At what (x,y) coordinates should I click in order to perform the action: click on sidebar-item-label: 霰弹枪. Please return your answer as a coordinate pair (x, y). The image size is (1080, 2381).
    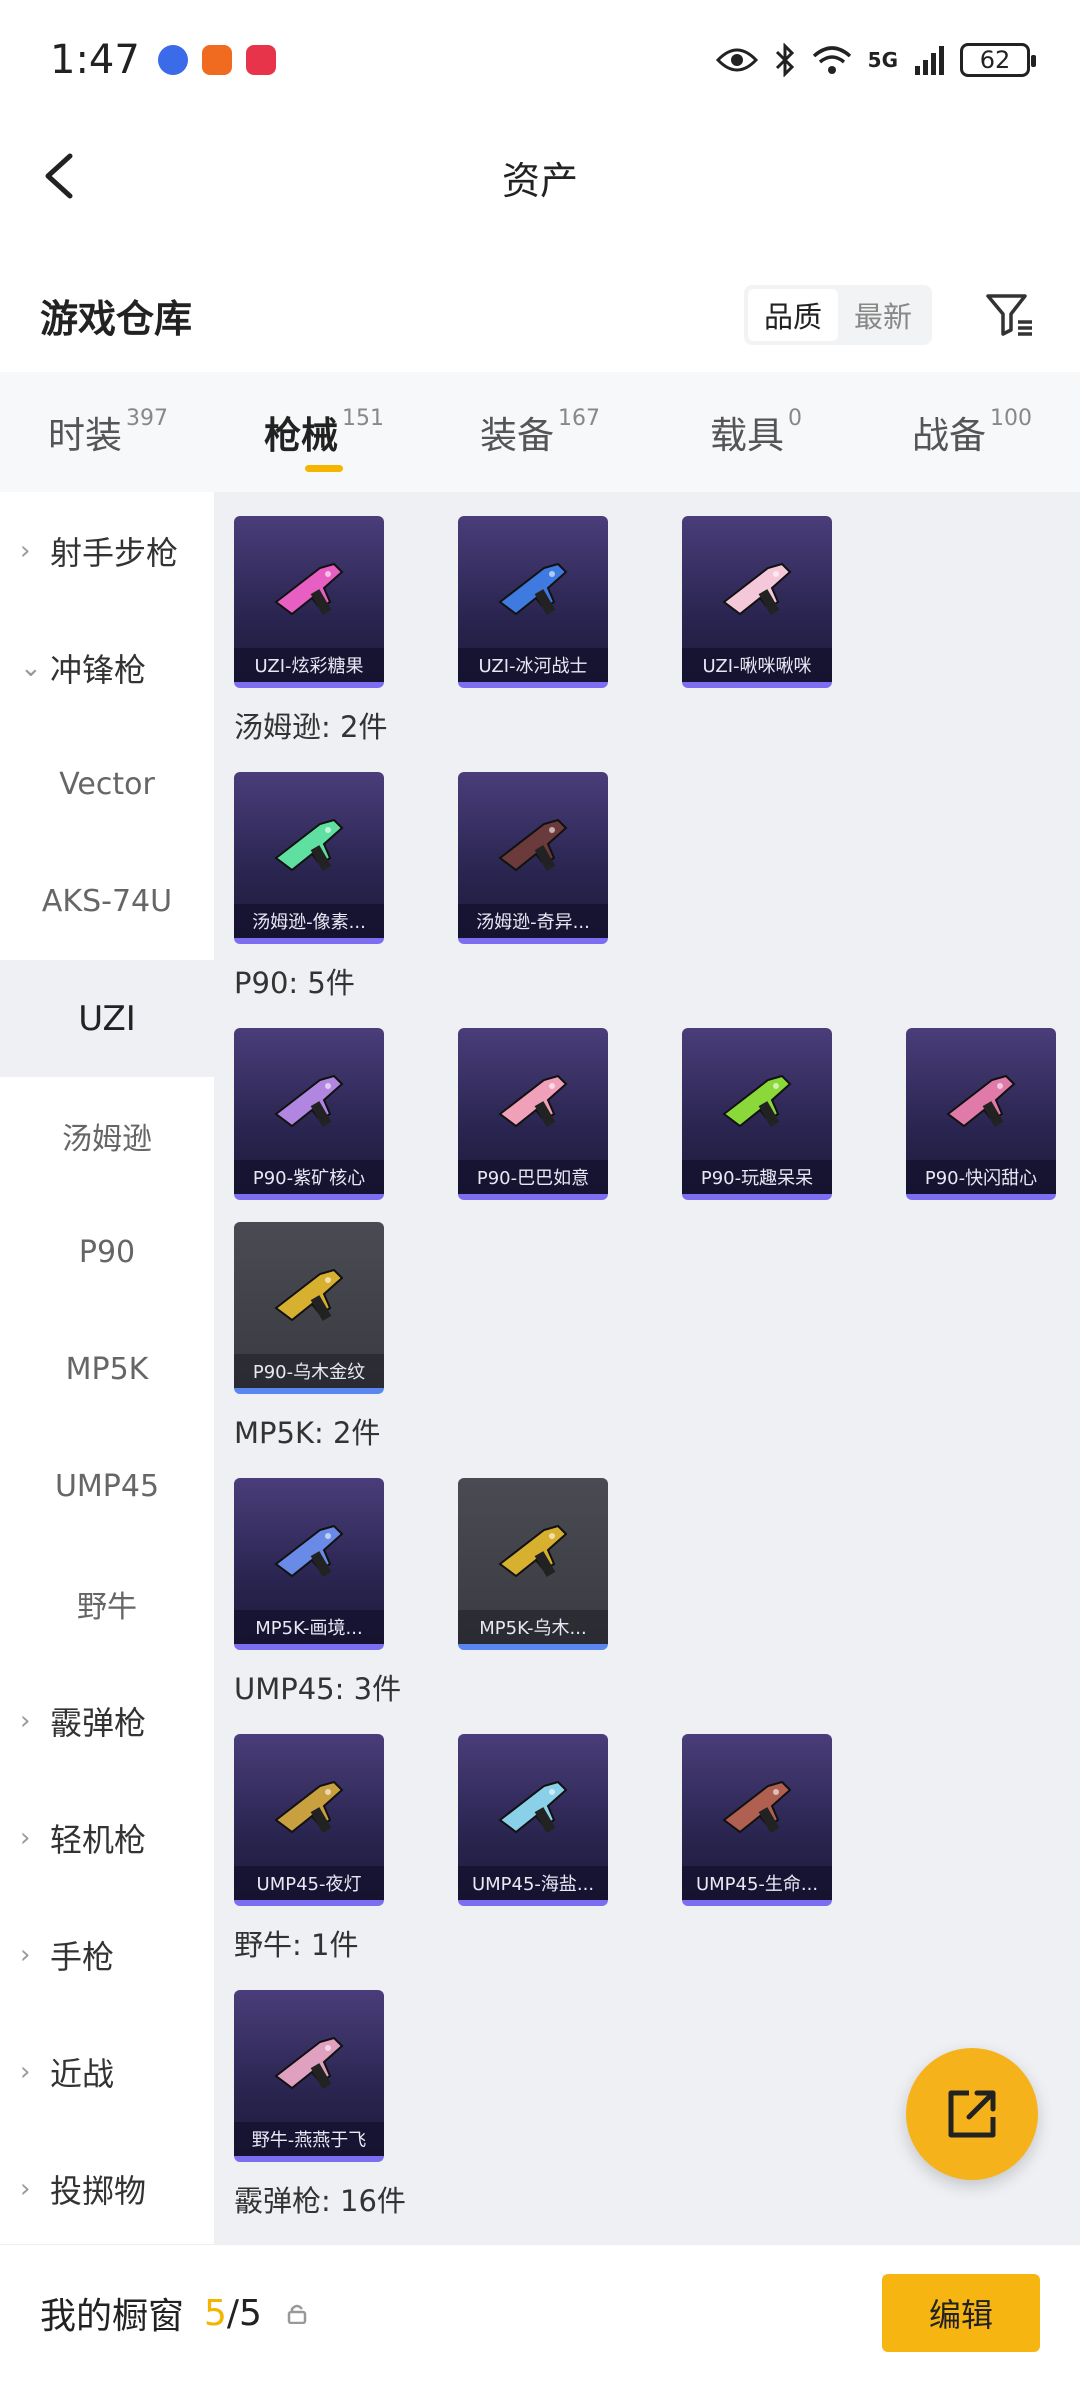
    Looking at the image, I should click on (98, 1722).